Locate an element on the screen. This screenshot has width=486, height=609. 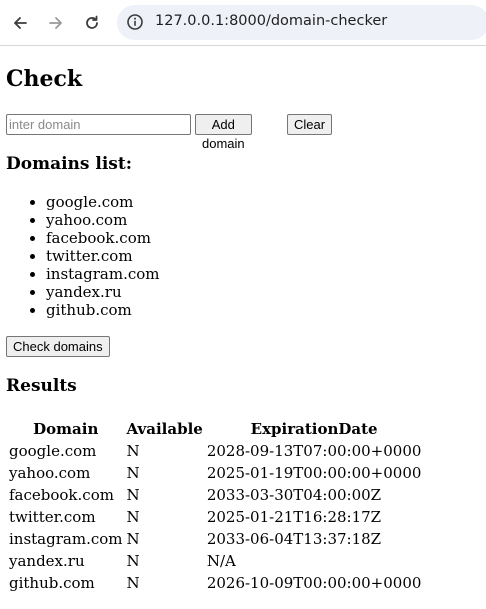
add-domain-button: Add domain is located at coordinates (223, 132).